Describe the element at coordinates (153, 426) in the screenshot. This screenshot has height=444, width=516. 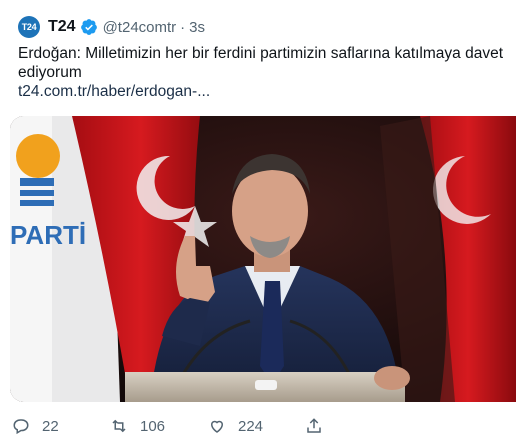
I see `retweet-count: 106` at that location.